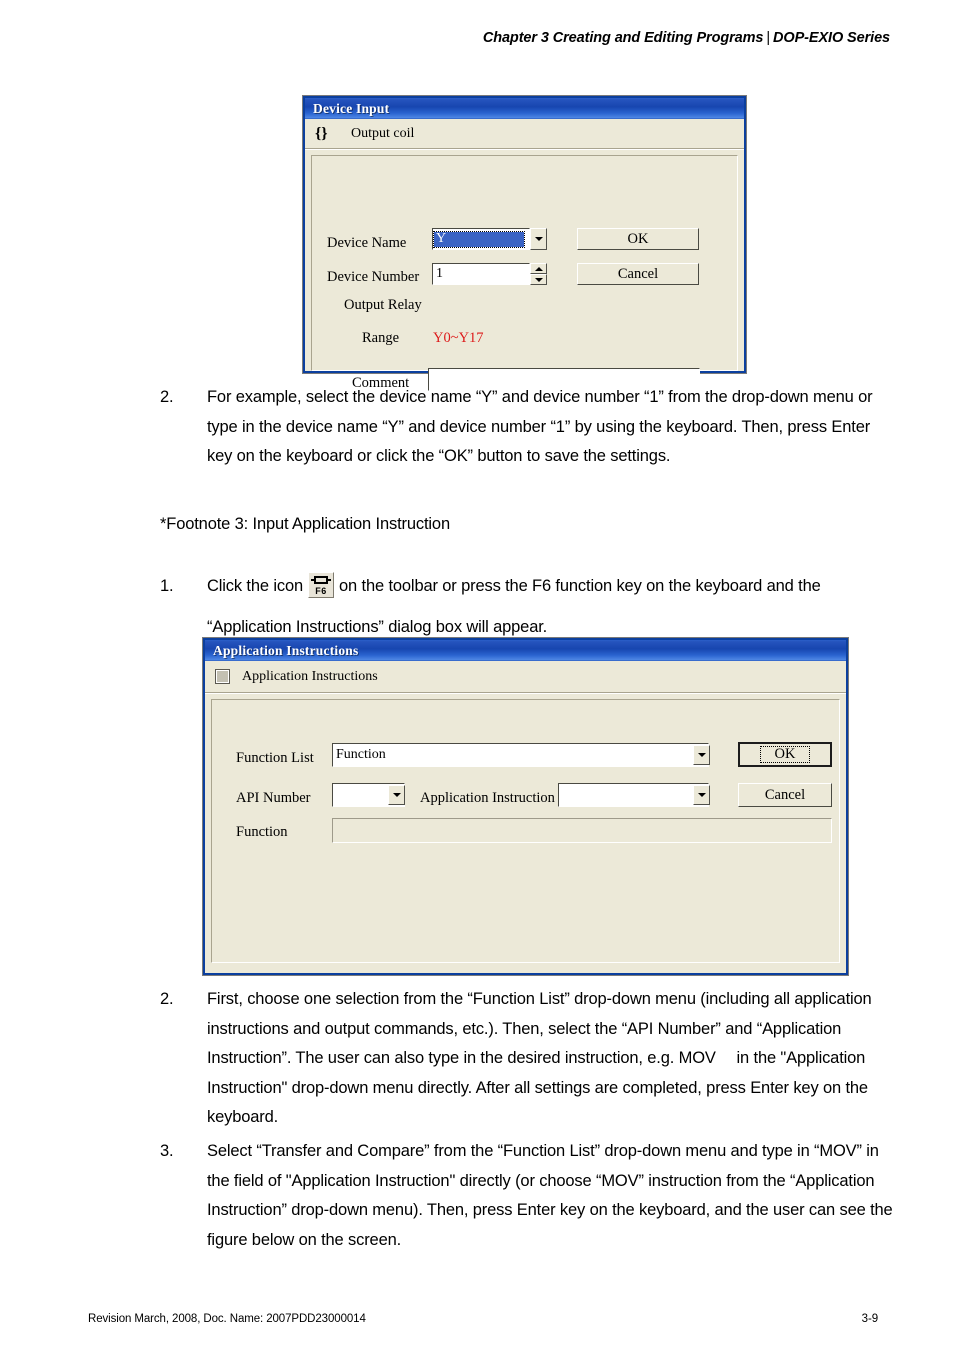 The height and width of the screenshot is (1351, 954). I want to click on f6-icon-label: F6, so click(321, 591).